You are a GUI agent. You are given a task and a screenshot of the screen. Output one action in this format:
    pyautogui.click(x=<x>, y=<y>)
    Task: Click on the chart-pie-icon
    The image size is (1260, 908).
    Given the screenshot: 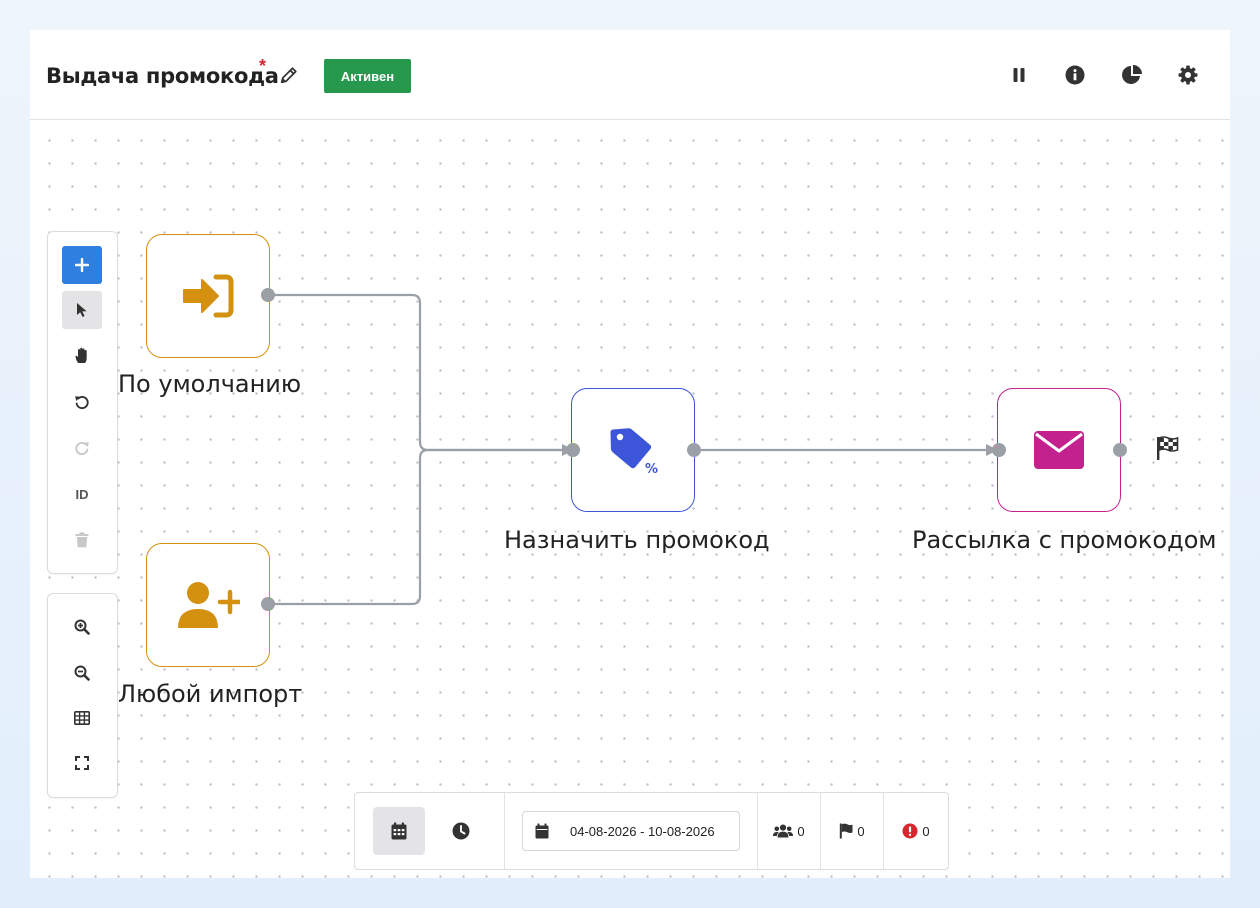 What is the action you would take?
    pyautogui.click(x=1132, y=74)
    